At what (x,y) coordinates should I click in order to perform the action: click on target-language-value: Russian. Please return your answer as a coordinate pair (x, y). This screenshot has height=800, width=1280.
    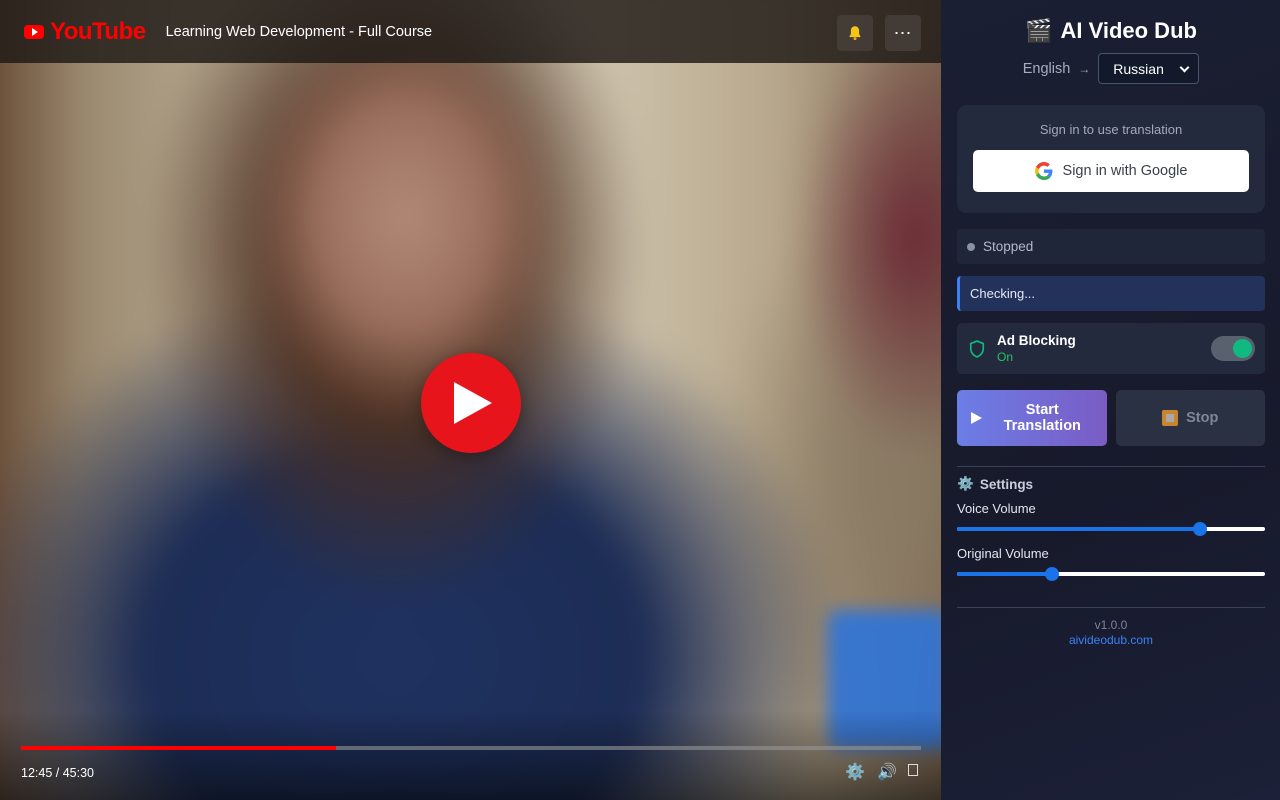
    Looking at the image, I should click on (1138, 68).